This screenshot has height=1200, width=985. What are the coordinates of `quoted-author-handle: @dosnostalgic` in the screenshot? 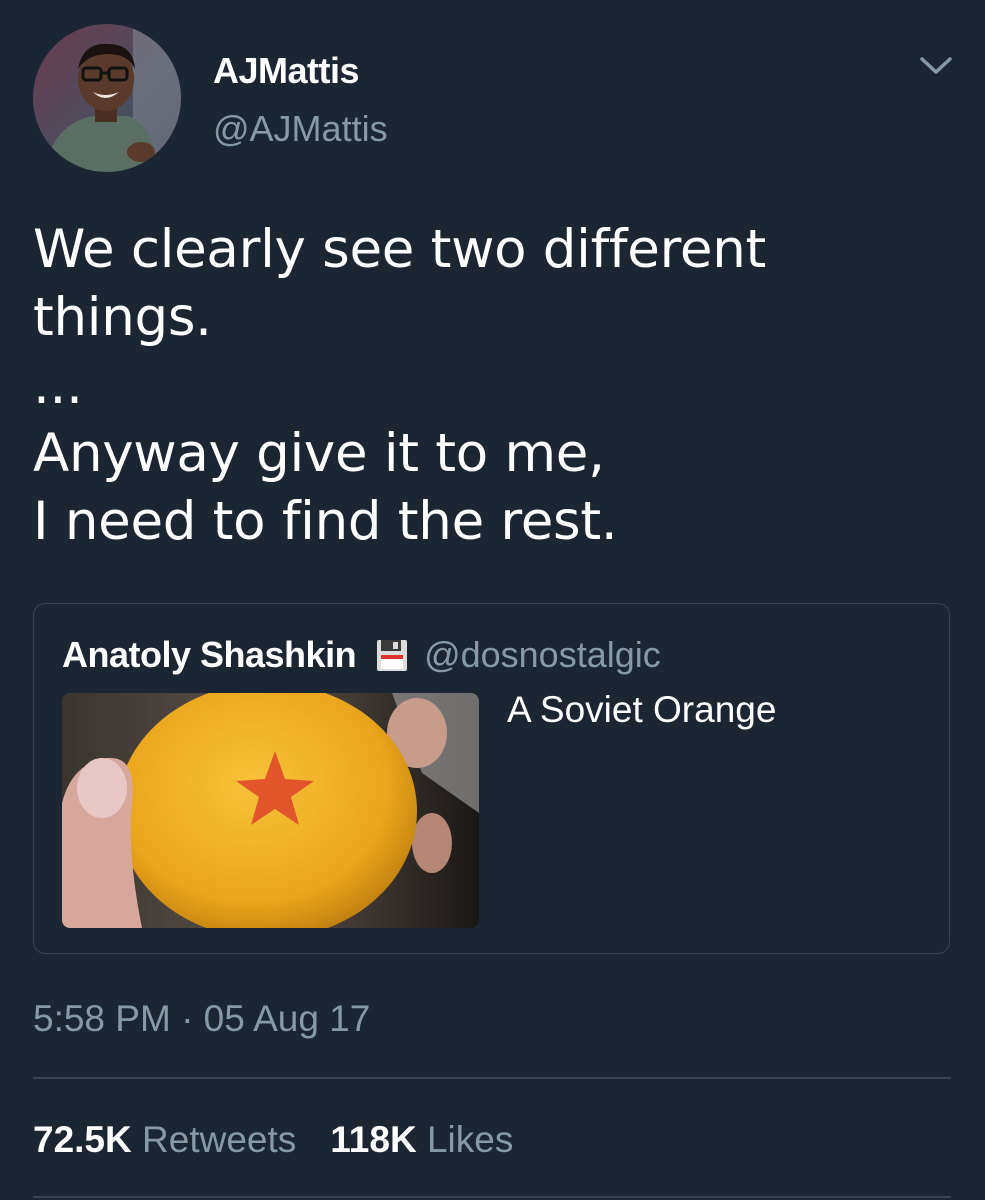 It's located at (542, 654).